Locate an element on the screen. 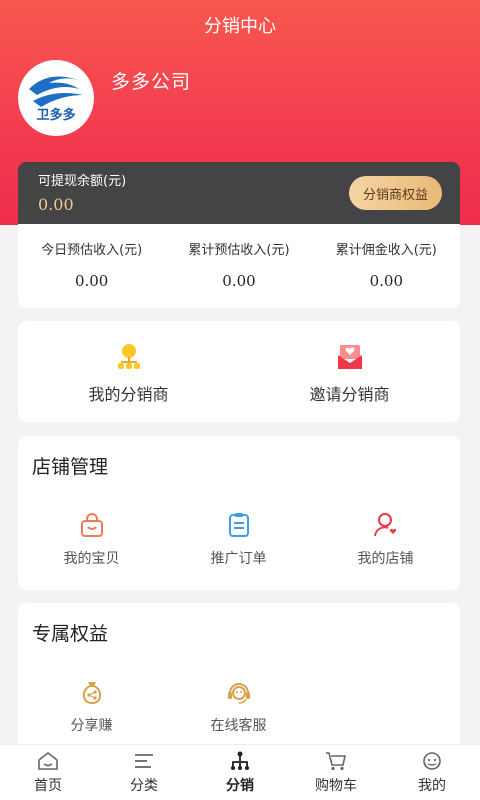 Image resolution: width=480 pixels, height=800 pixels. tab-label: 购物车 is located at coordinates (336, 785).